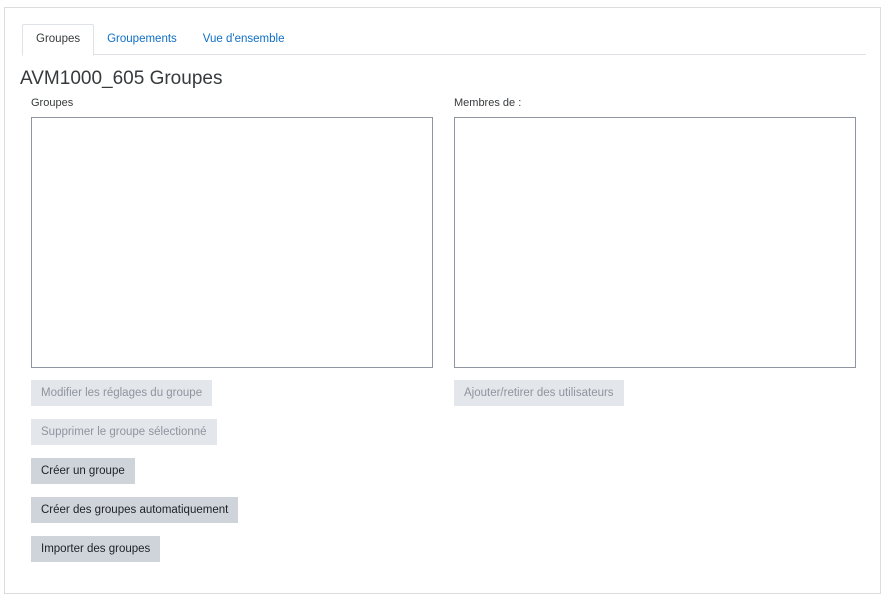  What do you see at coordinates (488, 103) in the screenshot?
I see `members-label: Membres de :` at bounding box center [488, 103].